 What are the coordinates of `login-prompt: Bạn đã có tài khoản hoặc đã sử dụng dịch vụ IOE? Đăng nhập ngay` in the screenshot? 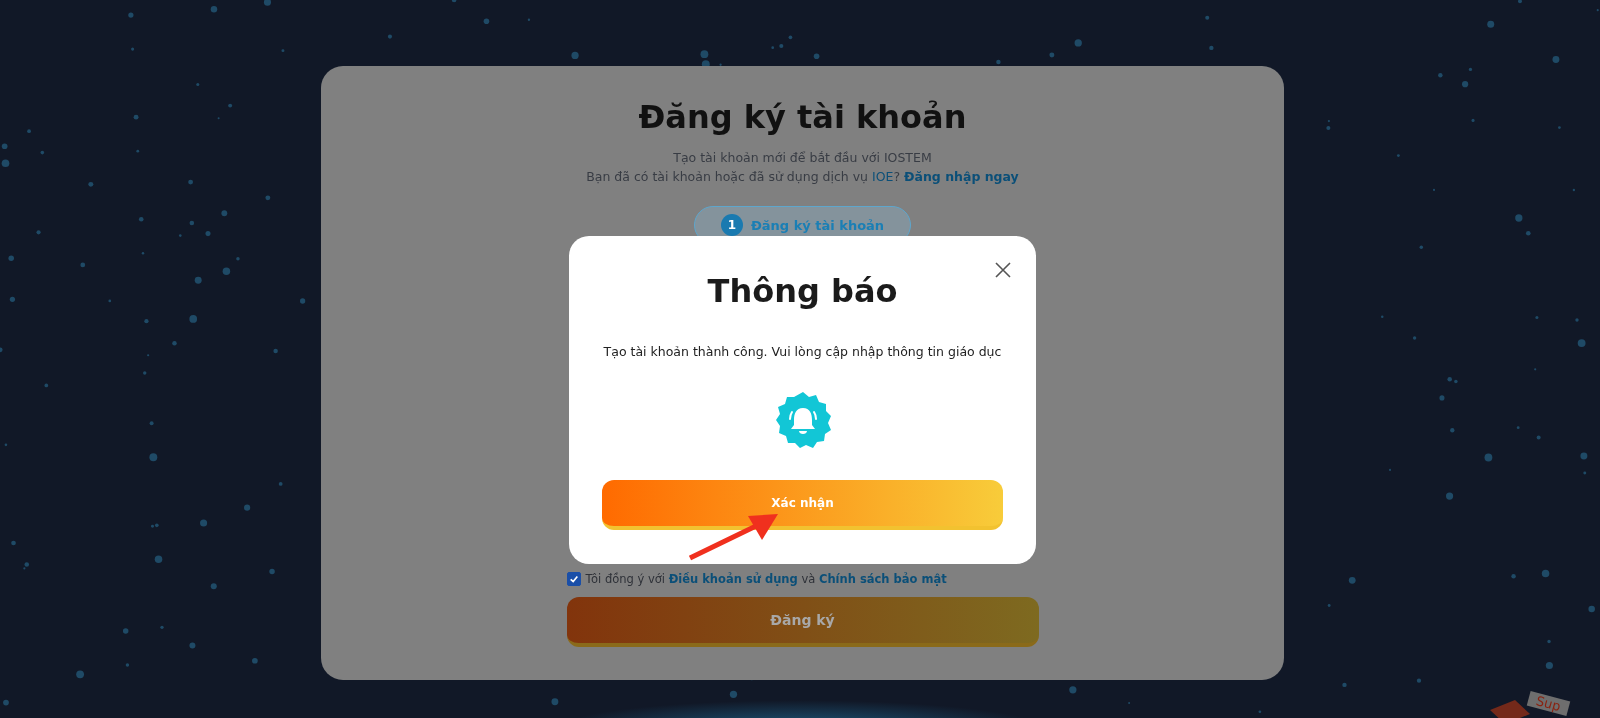 It's located at (802, 177).